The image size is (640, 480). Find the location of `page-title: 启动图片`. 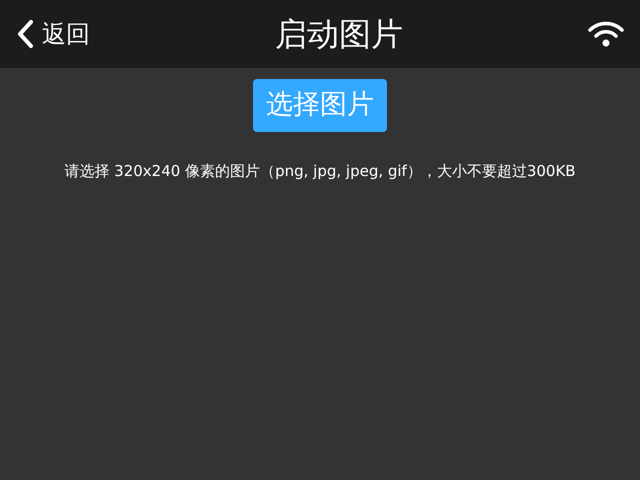

page-title: 启动图片 is located at coordinates (339, 34).